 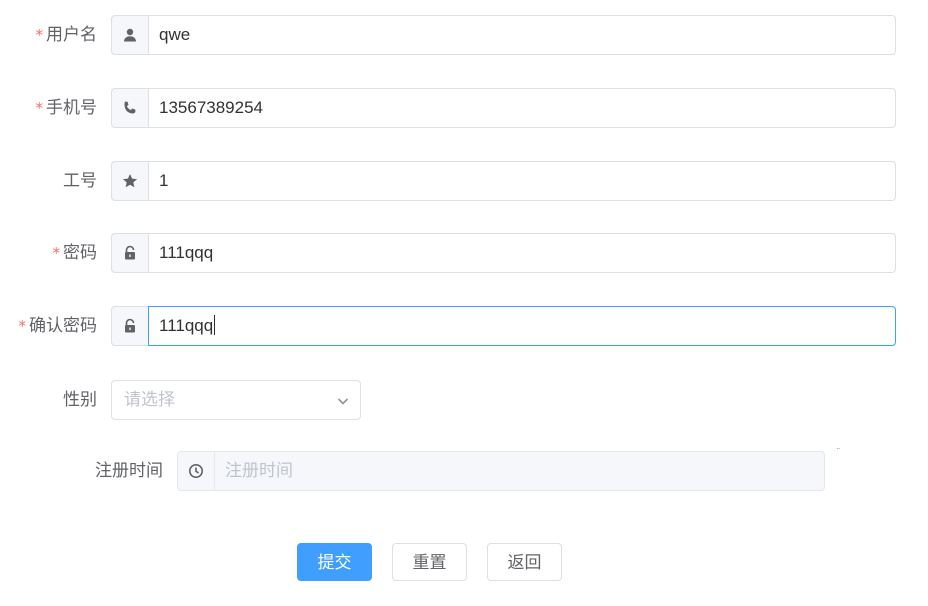 What do you see at coordinates (80, 181) in the screenshot?
I see `employee-id-label: 工号` at bounding box center [80, 181].